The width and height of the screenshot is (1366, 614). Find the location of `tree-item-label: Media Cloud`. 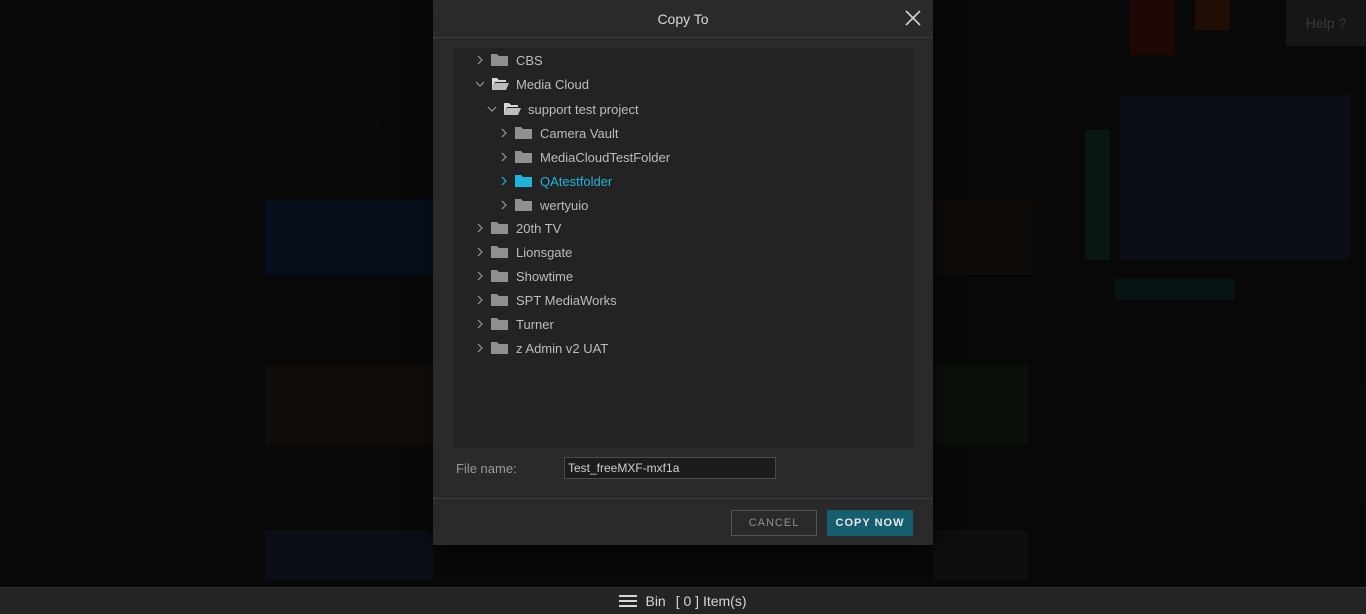

tree-item-label: Media Cloud is located at coordinates (552, 84).